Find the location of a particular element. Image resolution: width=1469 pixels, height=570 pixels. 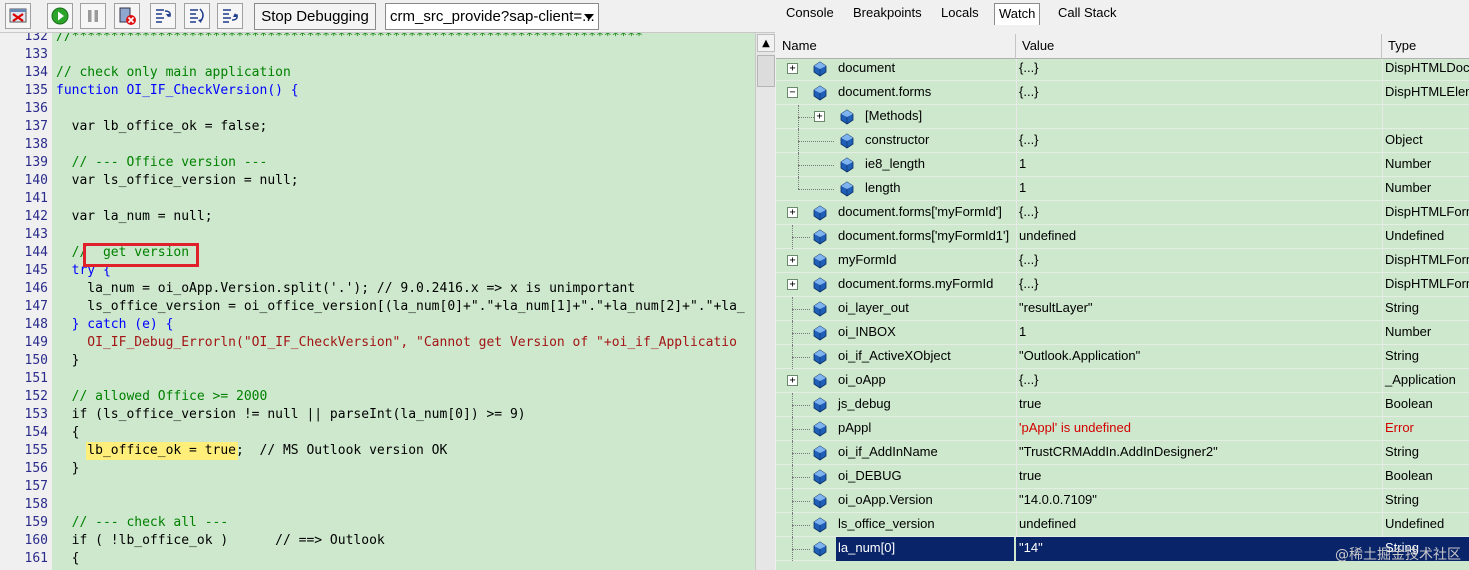

watch-name: la_num[0] is located at coordinates (925, 549).